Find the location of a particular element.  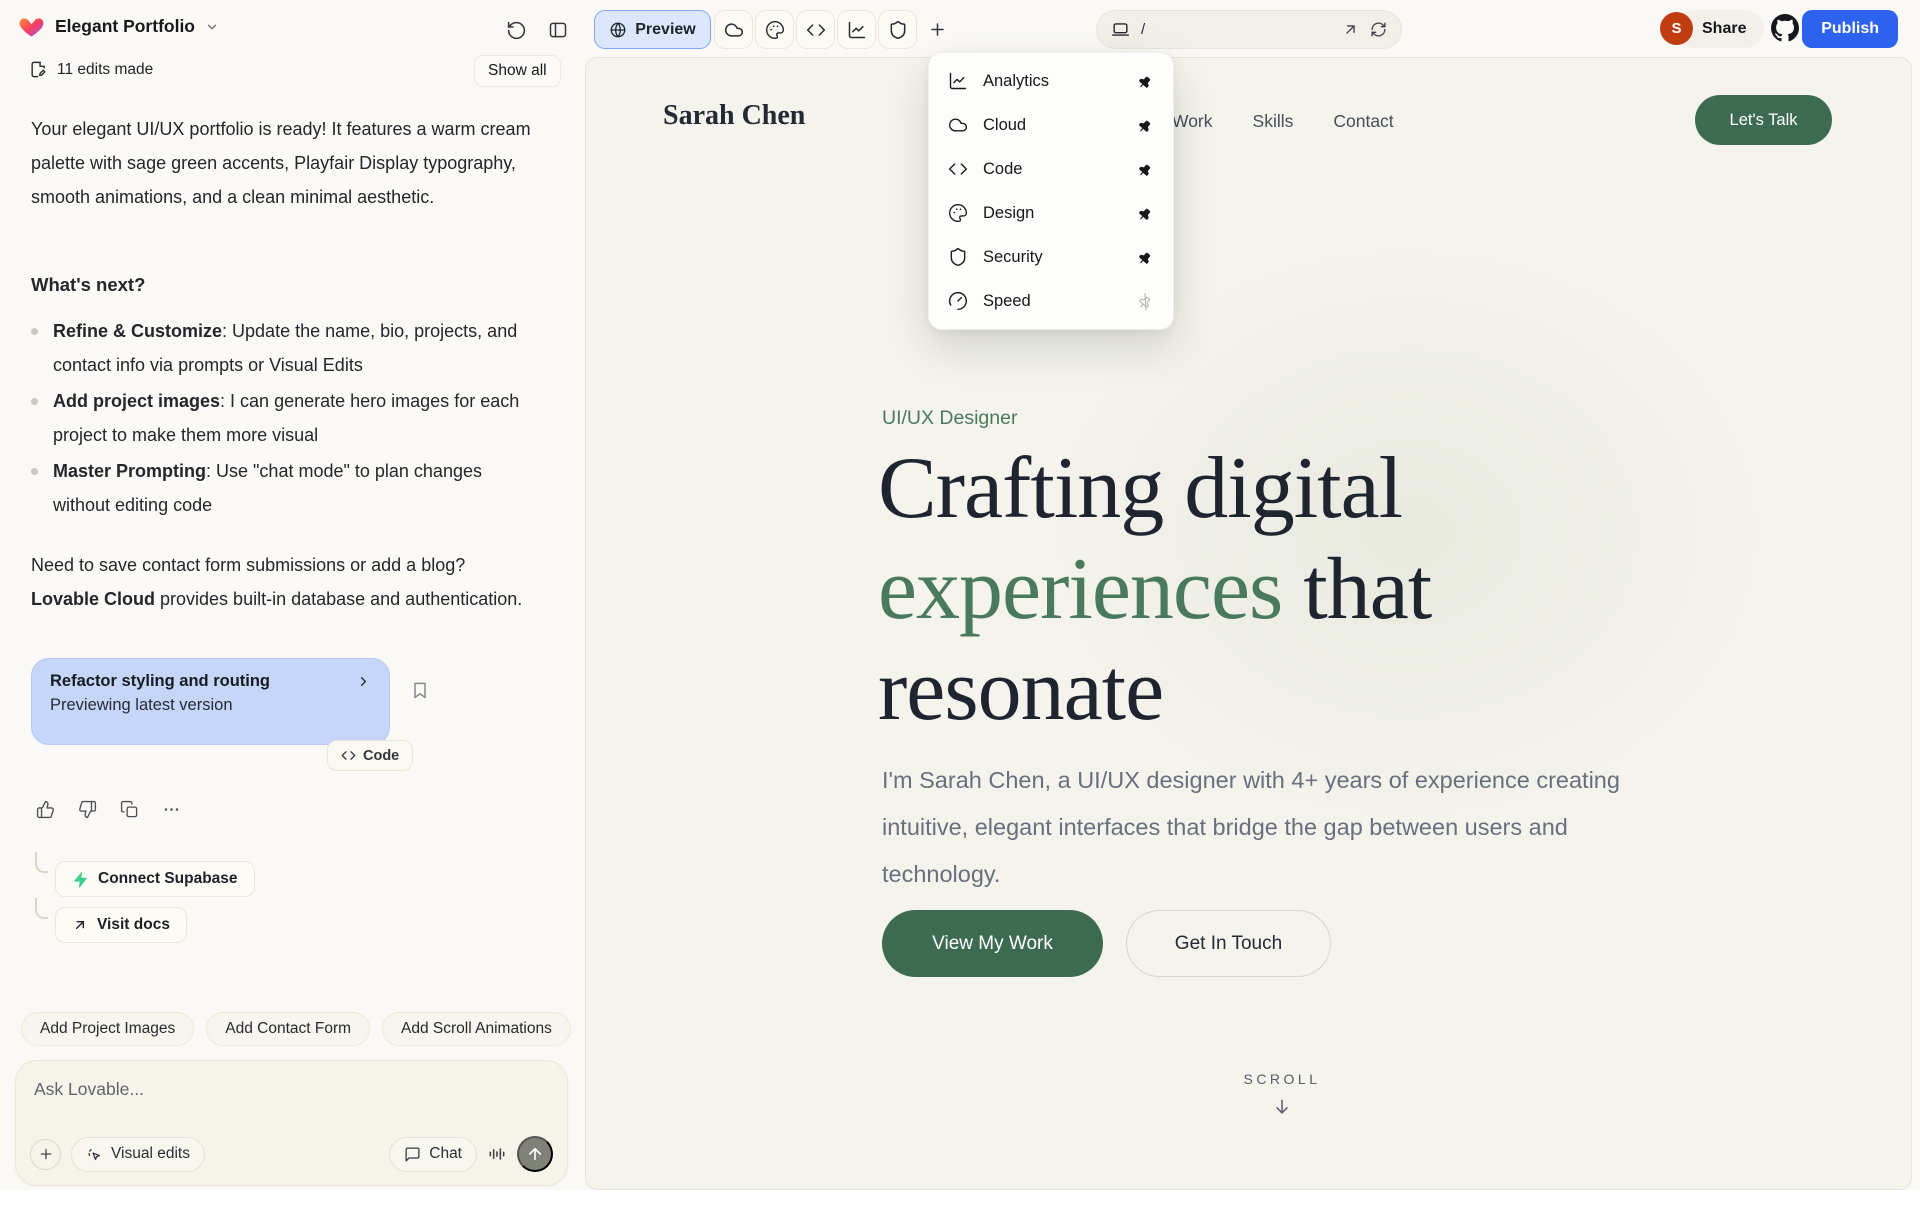

suggestion-add-project-images: Add Project Images is located at coordinates (108, 1029).